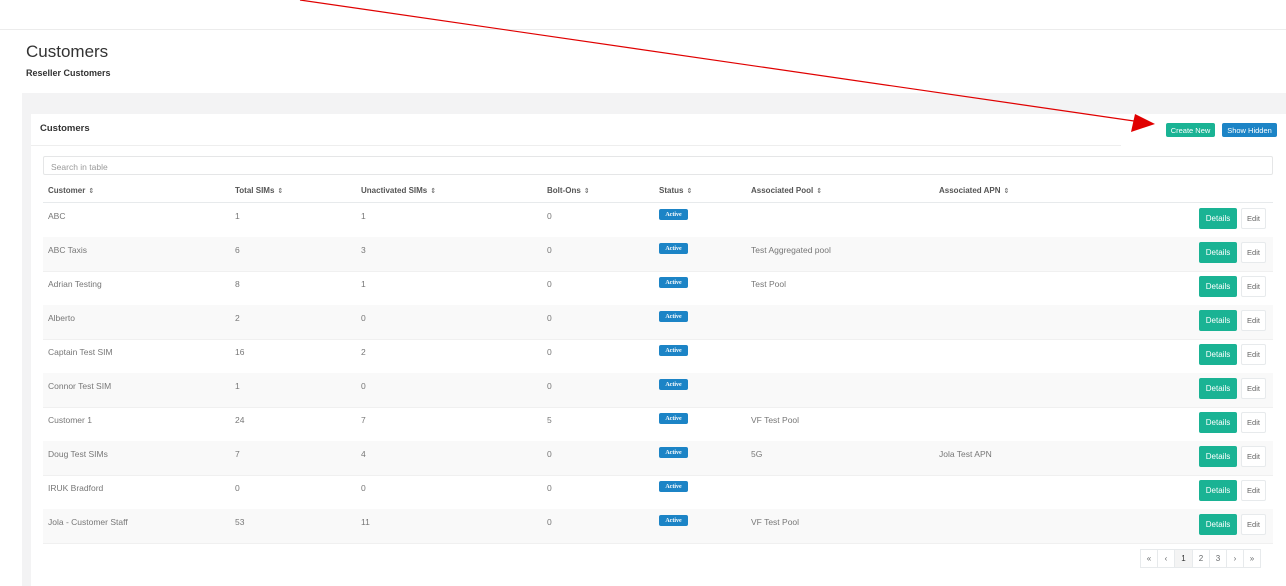 The image size is (1286, 586). Describe the element at coordinates (974, 190) in the screenshot. I see `column-header-associated-apn: Associated APN ⇕` at that location.